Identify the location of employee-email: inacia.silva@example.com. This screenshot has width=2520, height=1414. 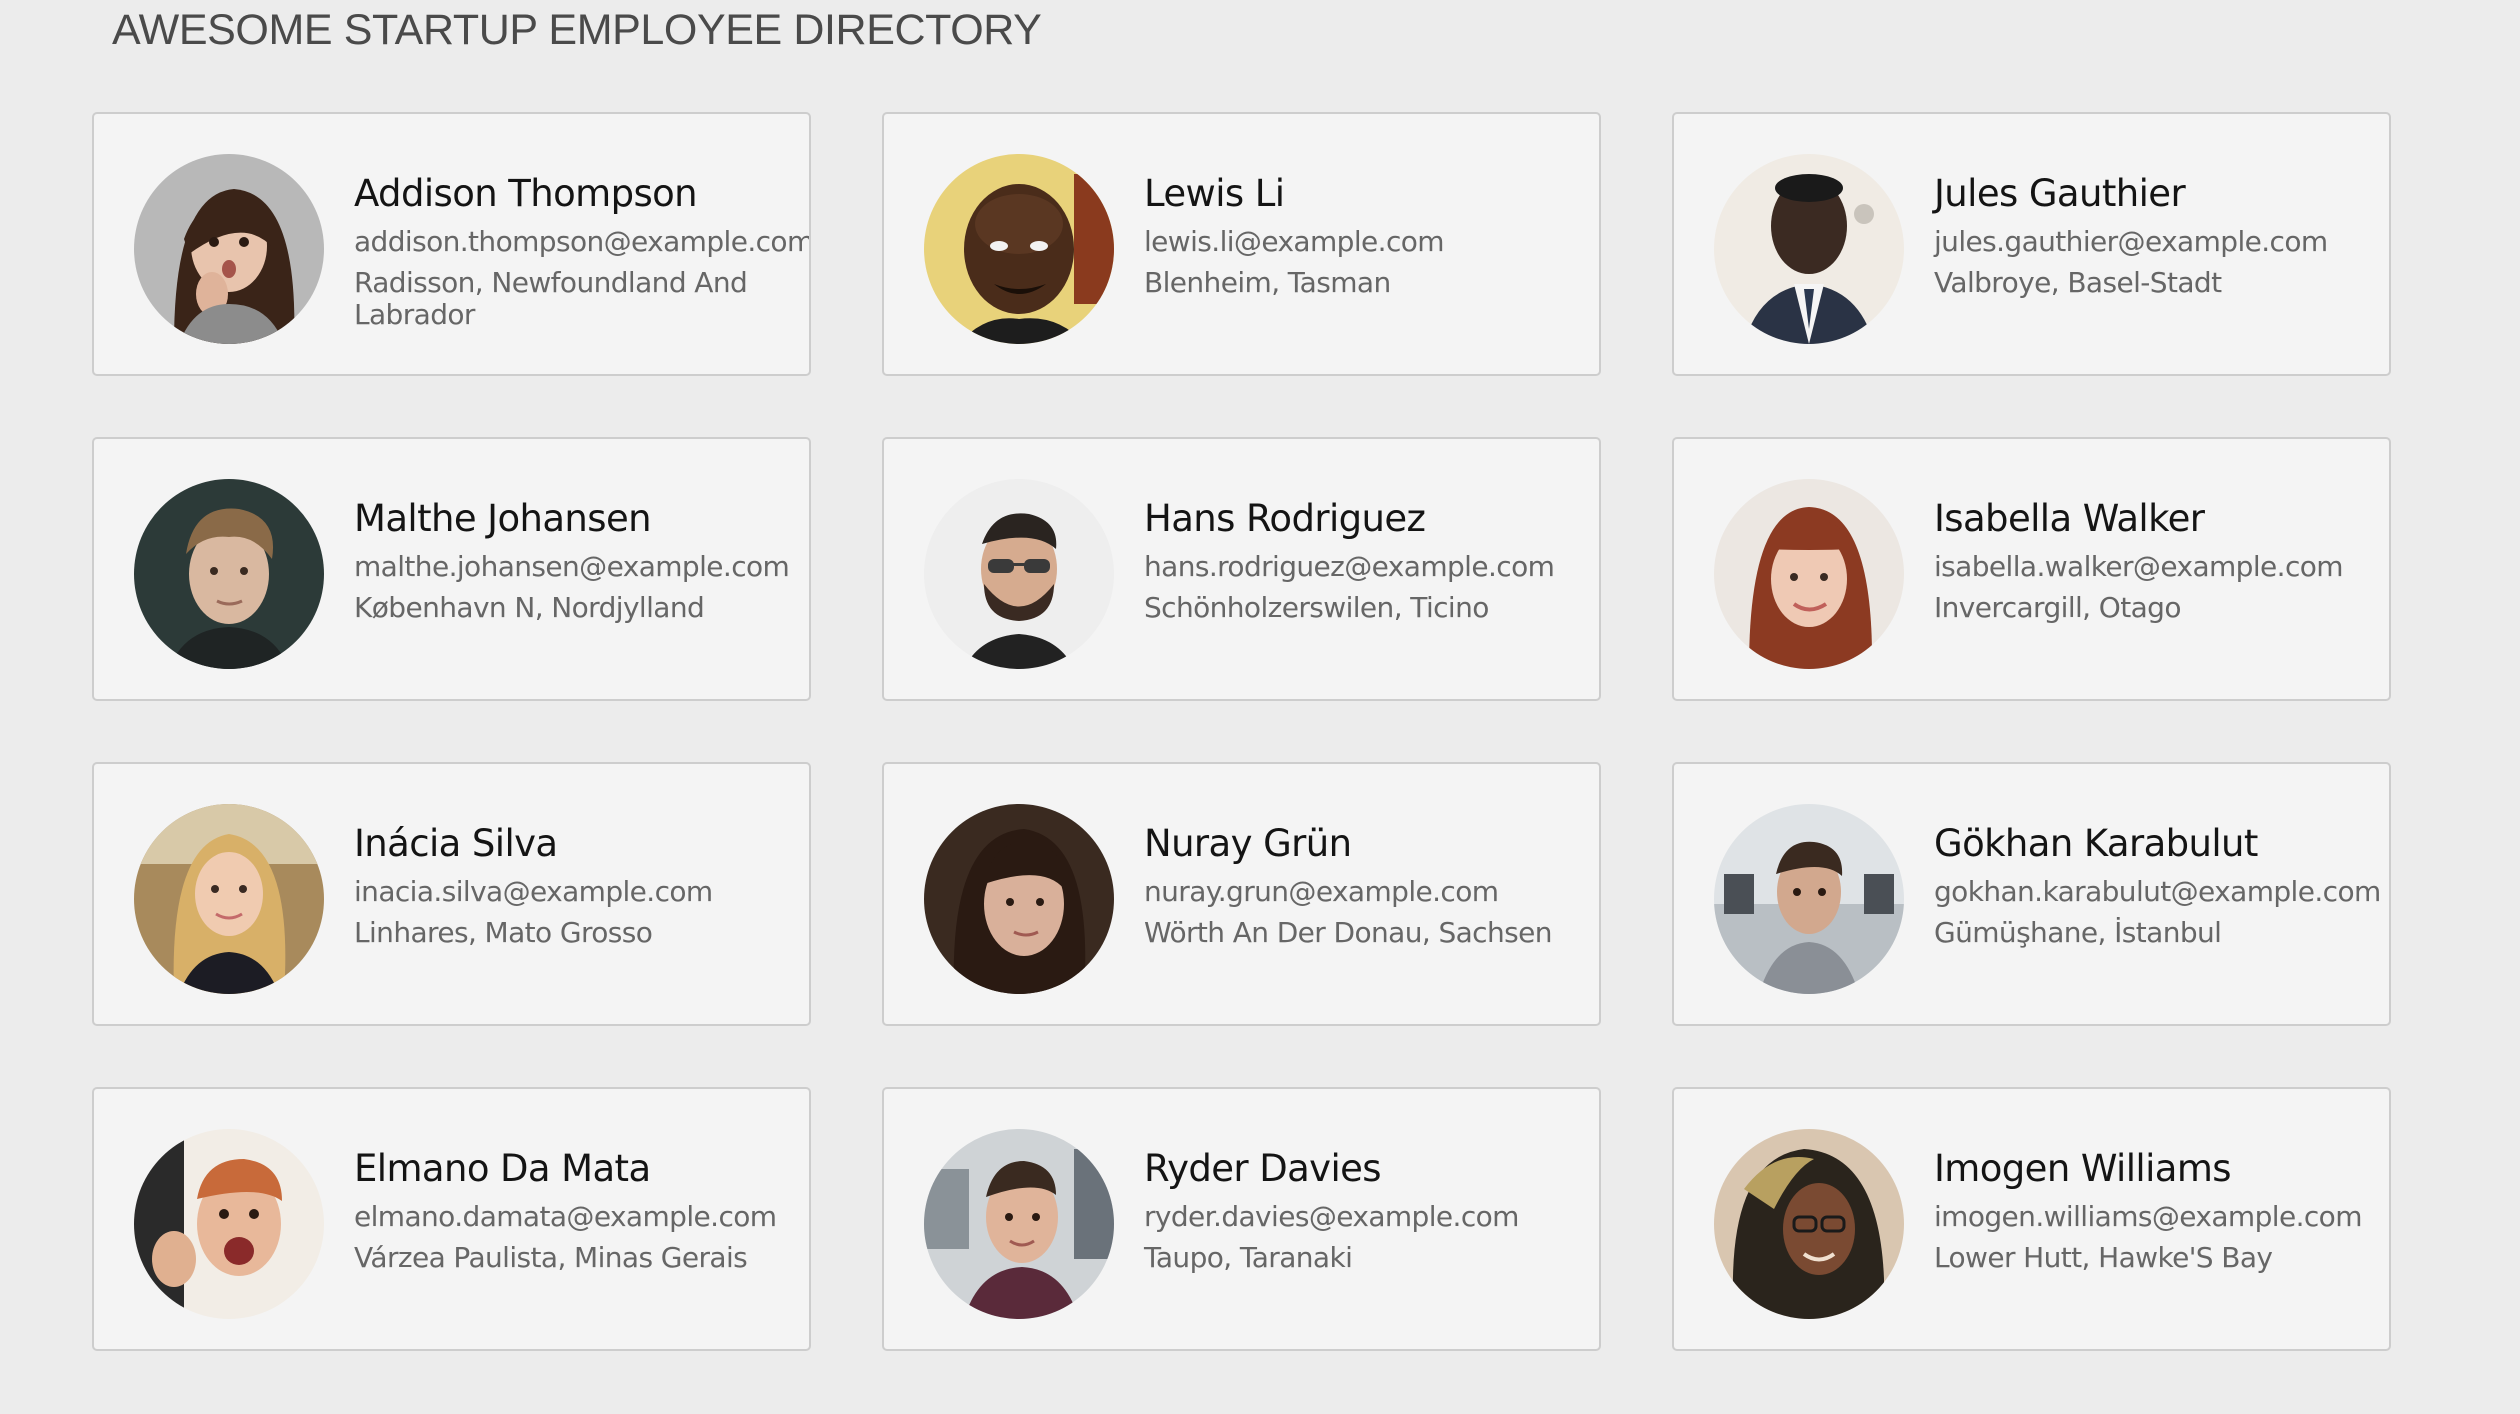
(533, 891).